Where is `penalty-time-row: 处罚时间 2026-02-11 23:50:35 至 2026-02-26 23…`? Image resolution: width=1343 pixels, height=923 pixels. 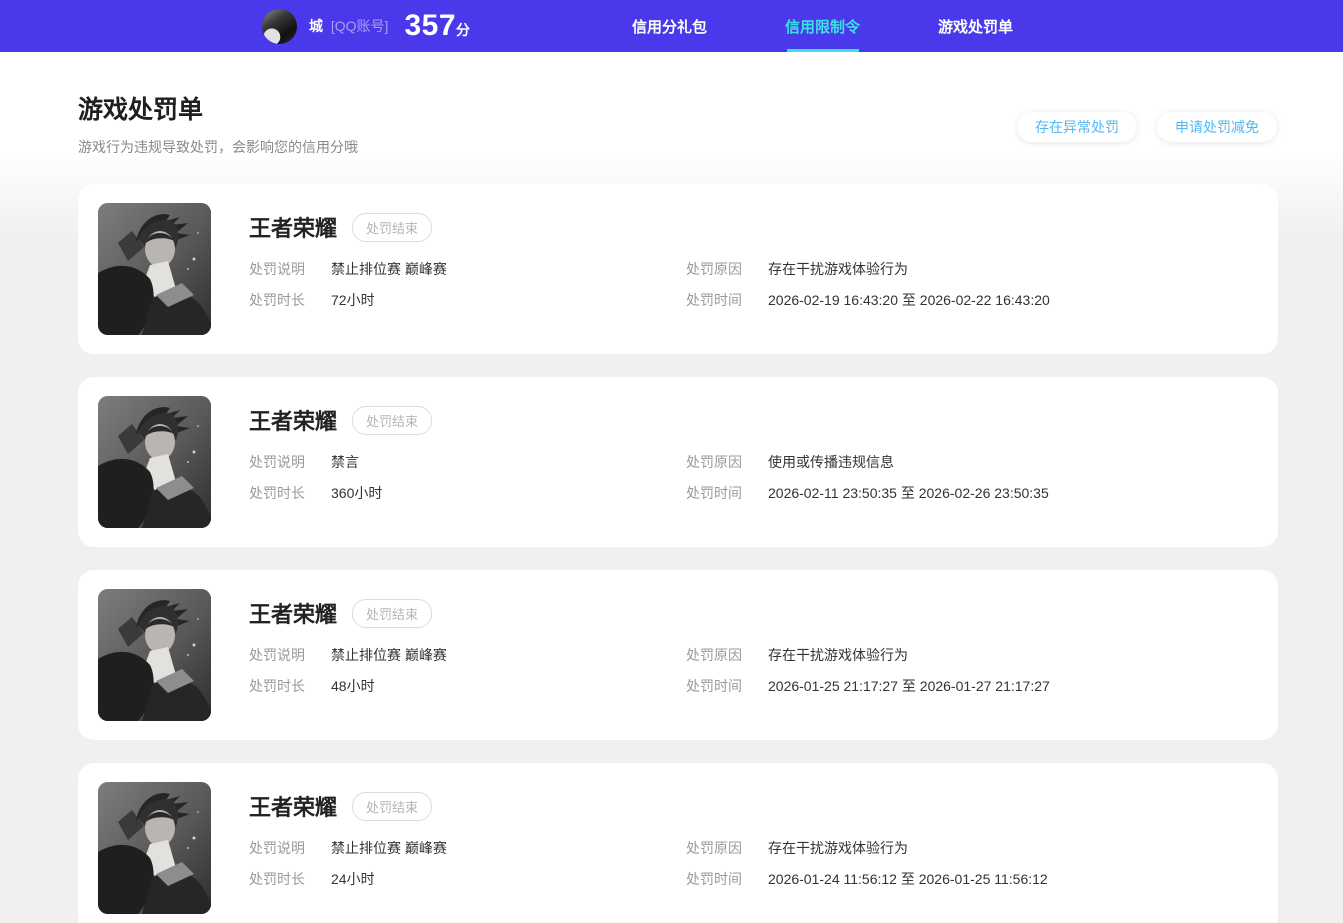 penalty-time-row: 处罚时间 2026-02-11 23:50:35 至 2026-02-26 23… is located at coordinates (972, 493).